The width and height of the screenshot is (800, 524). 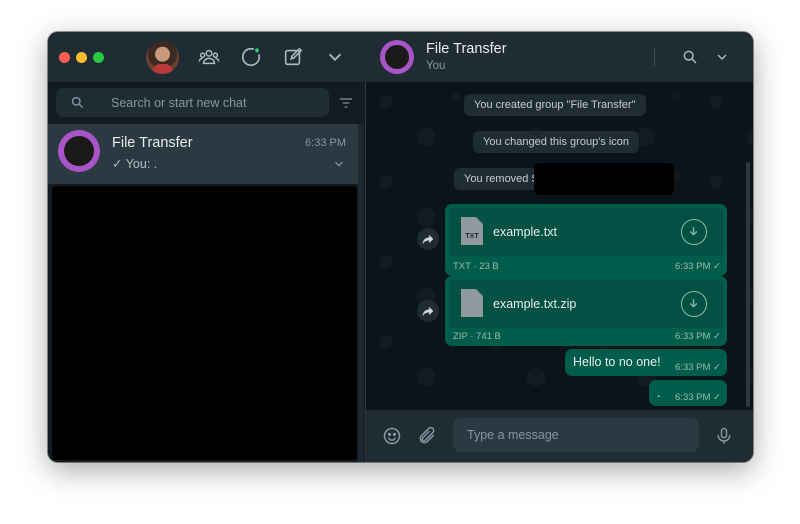 What do you see at coordinates (724, 436) in the screenshot?
I see `microphone-icon` at bounding box center [724, 436].